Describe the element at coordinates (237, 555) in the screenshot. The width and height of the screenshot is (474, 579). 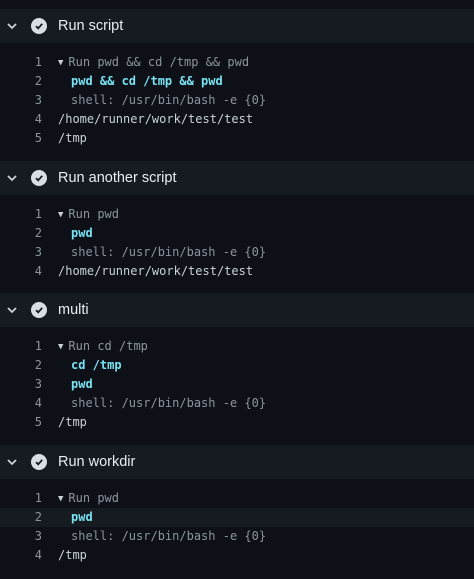
I see `log-line: 4/tmp` at that location.